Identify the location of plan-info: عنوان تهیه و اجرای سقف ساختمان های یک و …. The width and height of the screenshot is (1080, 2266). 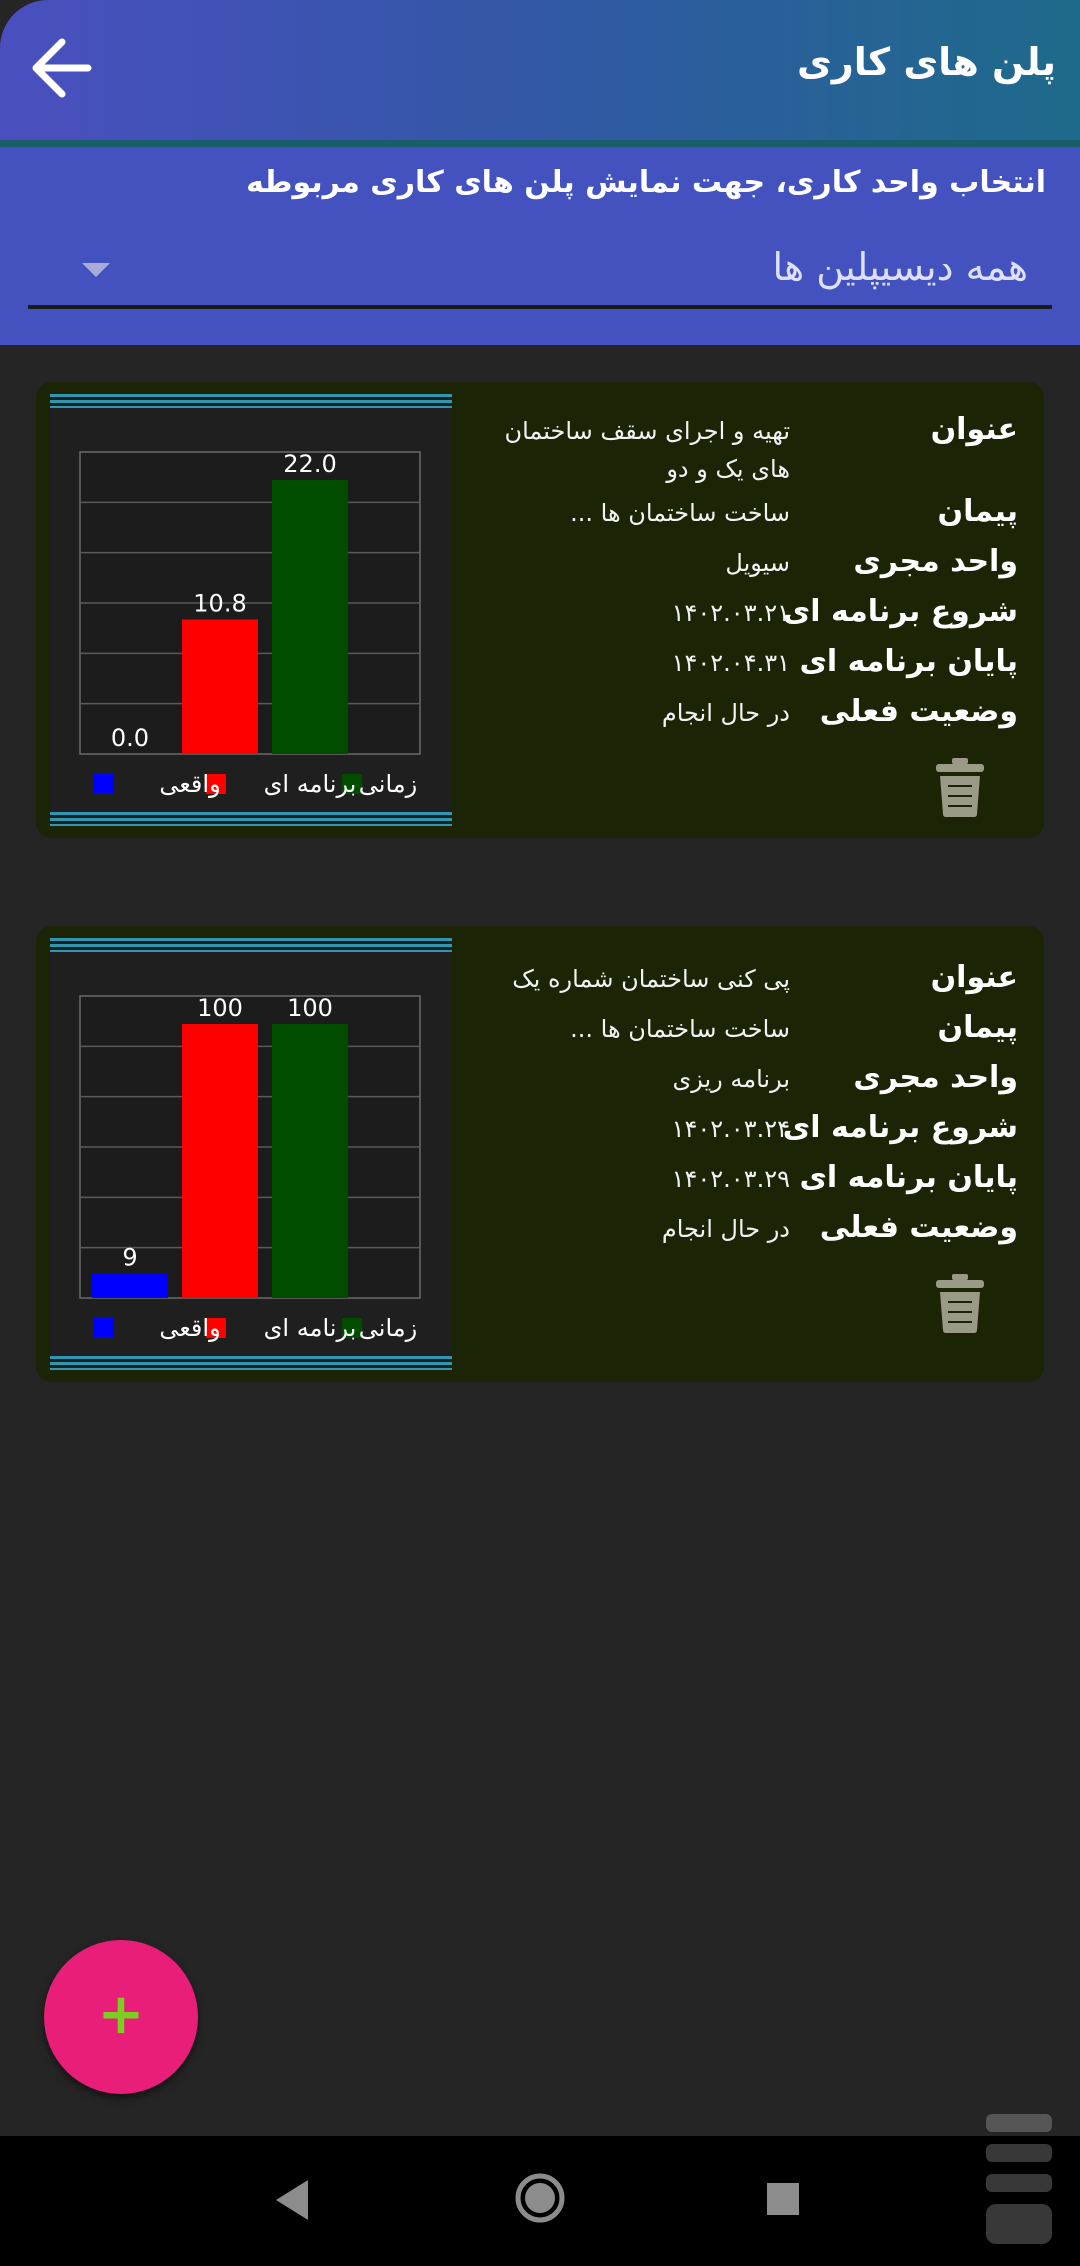
(749, 610).